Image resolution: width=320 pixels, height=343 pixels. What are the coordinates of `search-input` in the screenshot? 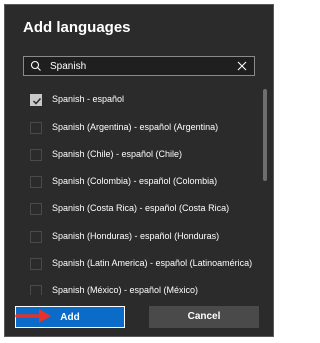 It's located at (140, 66).